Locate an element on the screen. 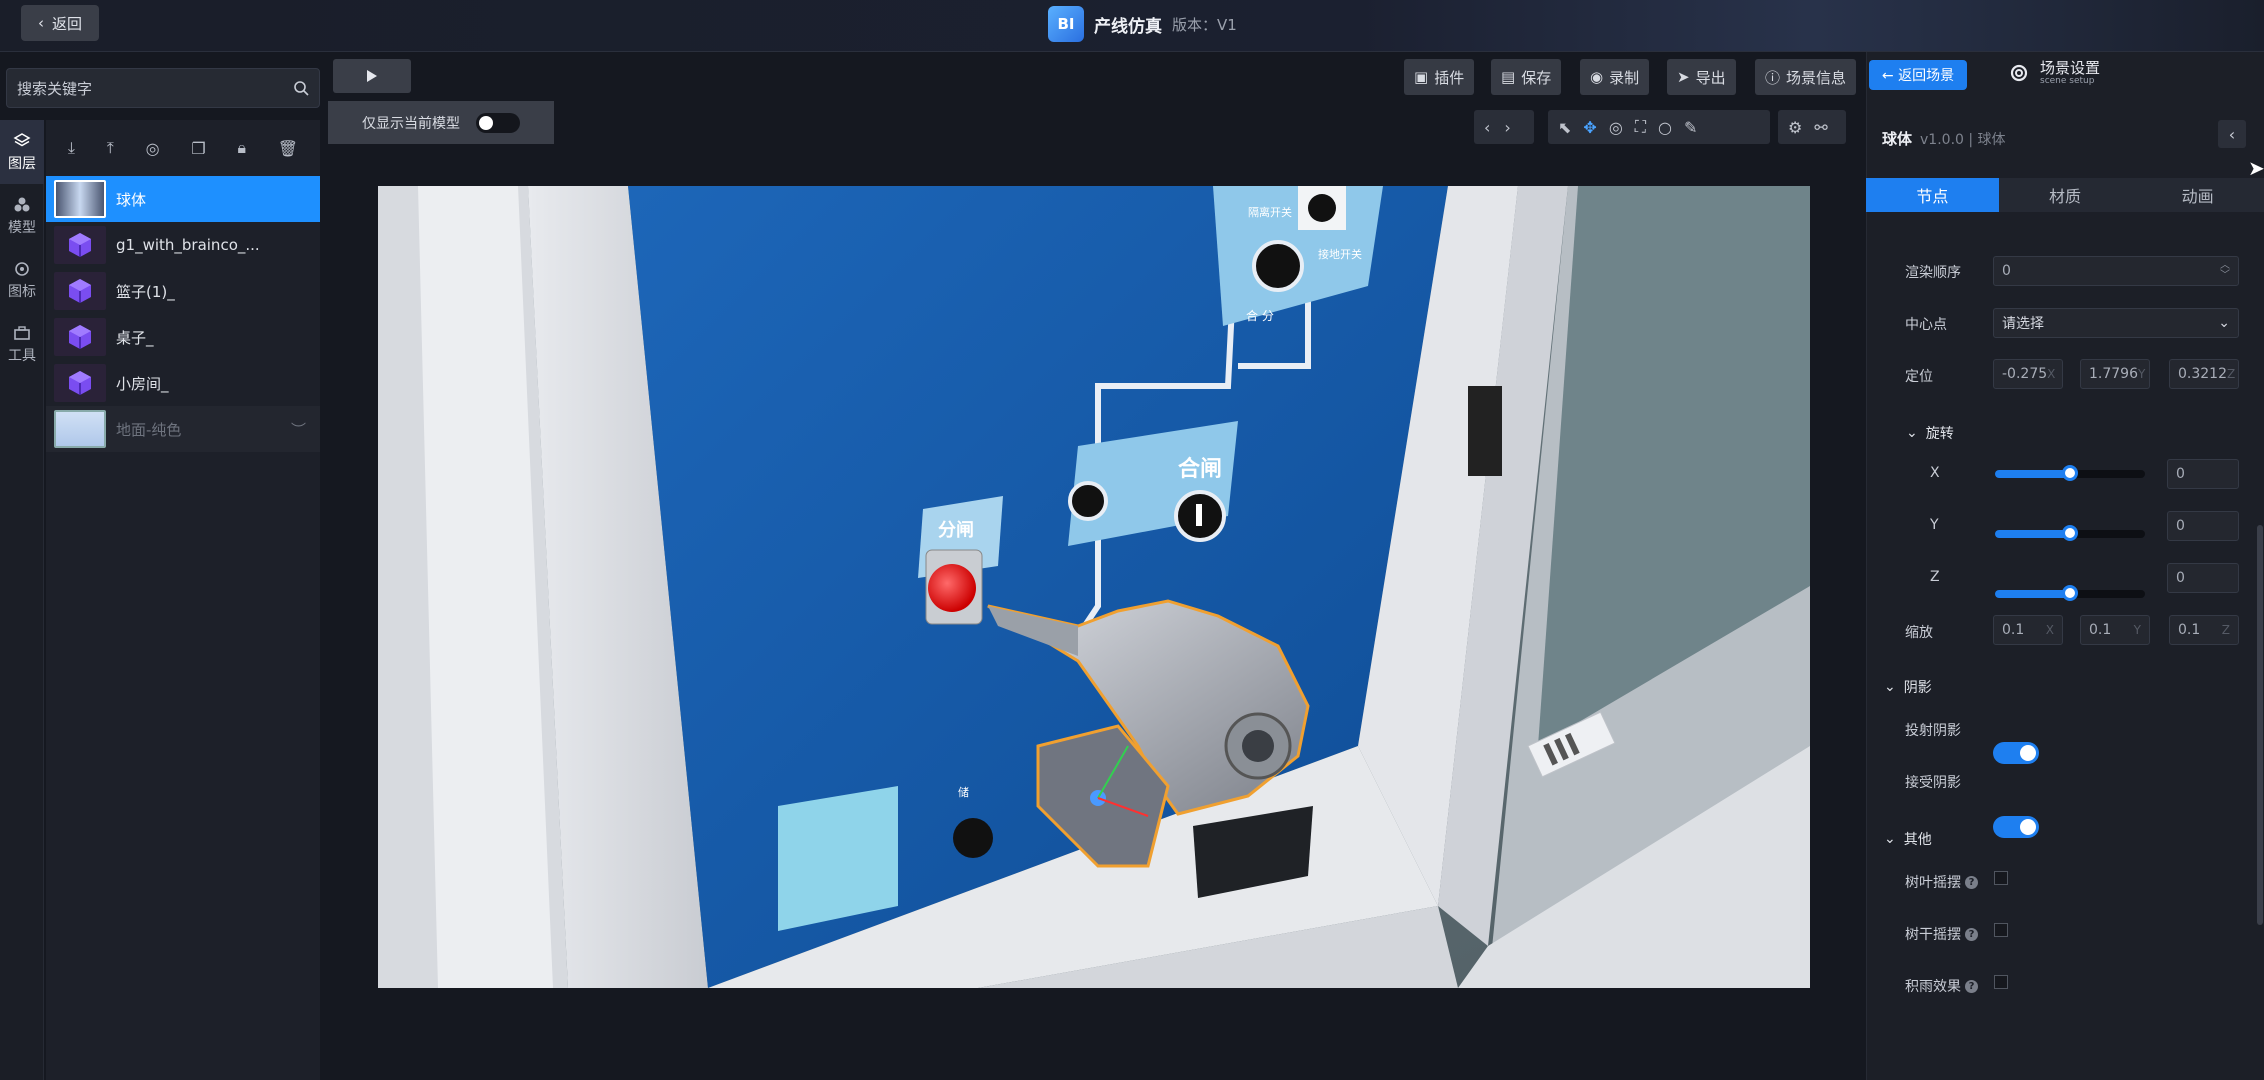 This screenshot has height=1080, width=2264. scene-info-button: ⓘ 场景信息 is located at coordinates (1806, 77).